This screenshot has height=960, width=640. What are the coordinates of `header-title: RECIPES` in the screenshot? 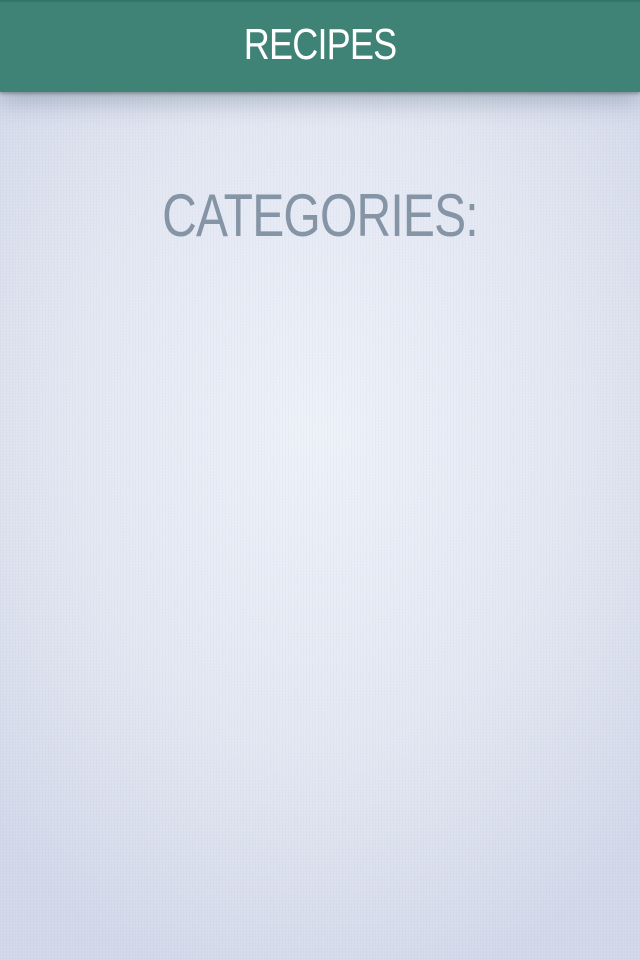 It's located at (320, 44).